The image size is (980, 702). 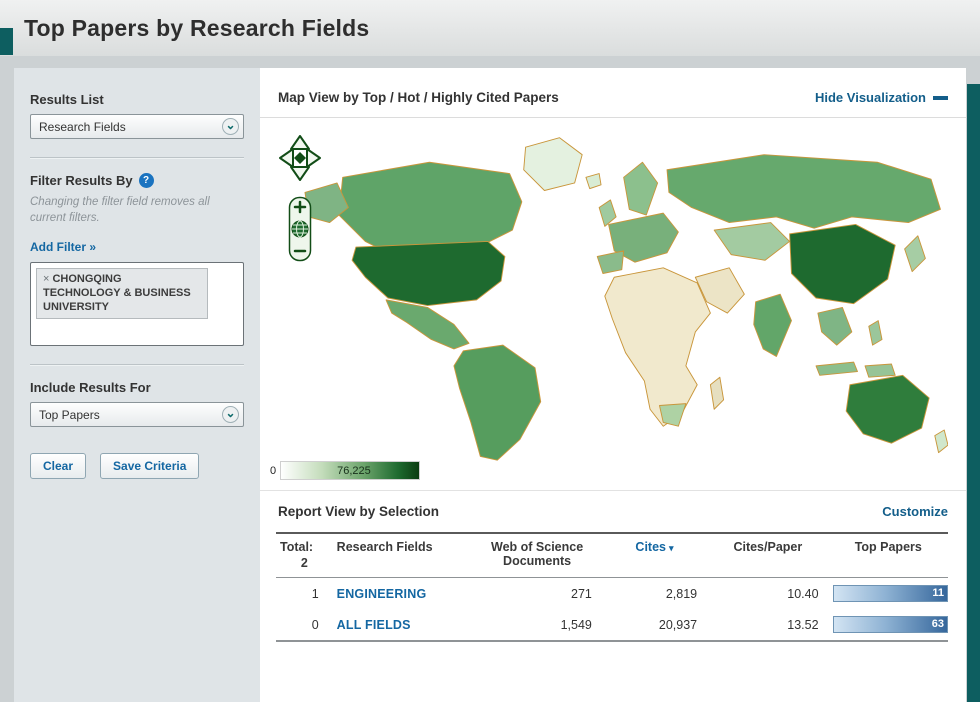 I want to click on hide-visualization-link: Hide Visualization, so click(x=881, y=97).